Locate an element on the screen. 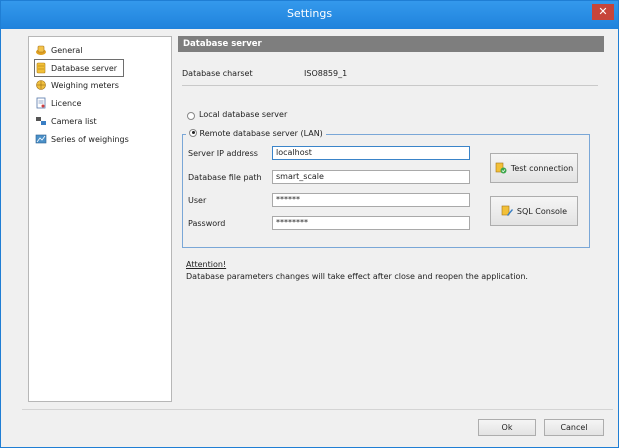 The image size is (619, 448). radio-remote-group: Remote database server (LAN) is located at coordinates (256, 134).